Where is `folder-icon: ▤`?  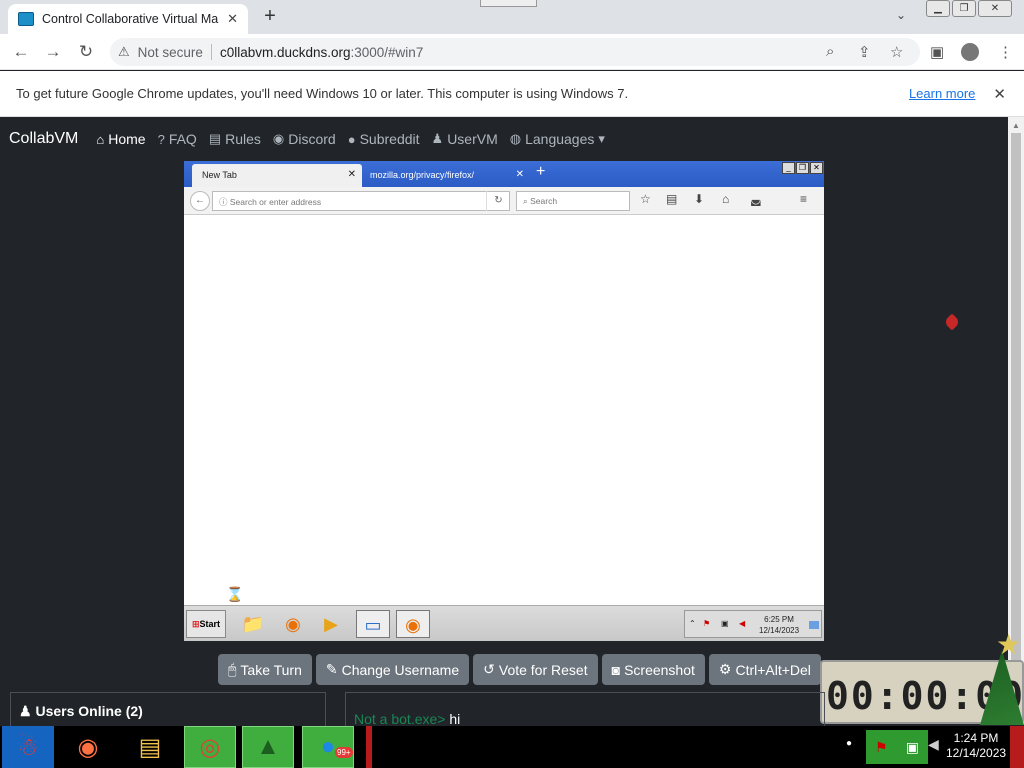
folder-icon: ▤ is located at coordinates (150, 747).